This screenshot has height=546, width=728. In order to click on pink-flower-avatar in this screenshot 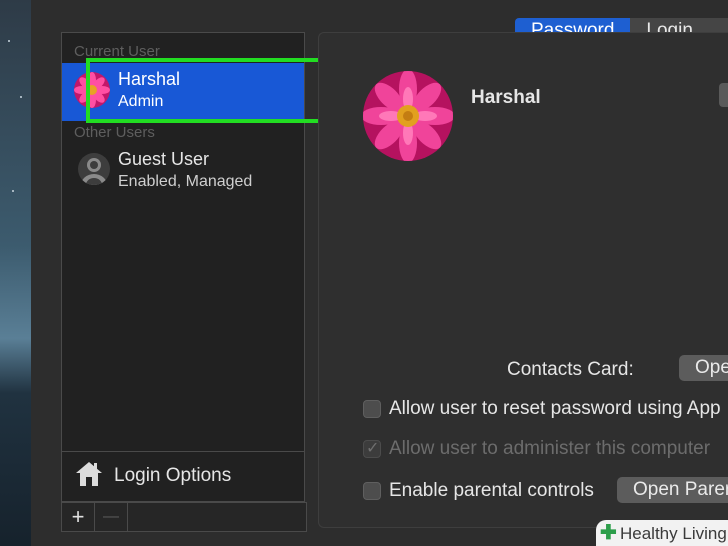, I will do `click(92, 90)`.